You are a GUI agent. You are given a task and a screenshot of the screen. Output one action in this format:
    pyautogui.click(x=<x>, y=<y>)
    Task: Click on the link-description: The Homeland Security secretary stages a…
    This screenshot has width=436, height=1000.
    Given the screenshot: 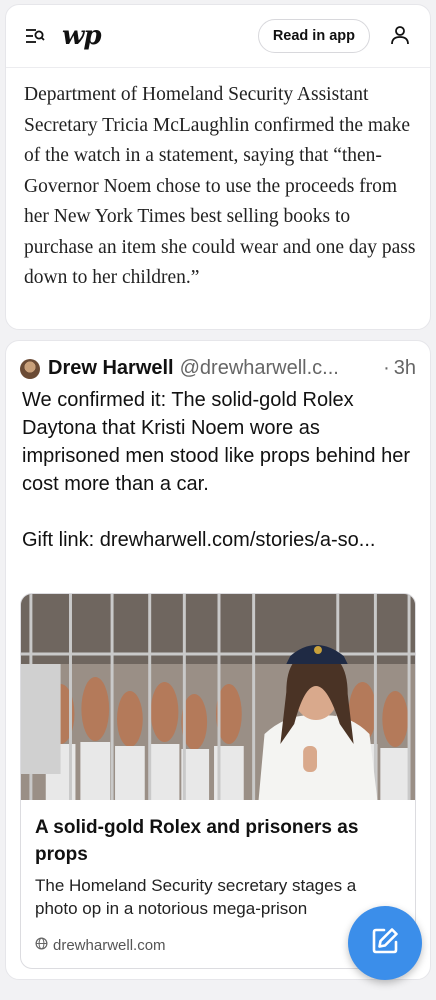 What is the action you would take?
    pyautogui.click(x=196, y=897)
    